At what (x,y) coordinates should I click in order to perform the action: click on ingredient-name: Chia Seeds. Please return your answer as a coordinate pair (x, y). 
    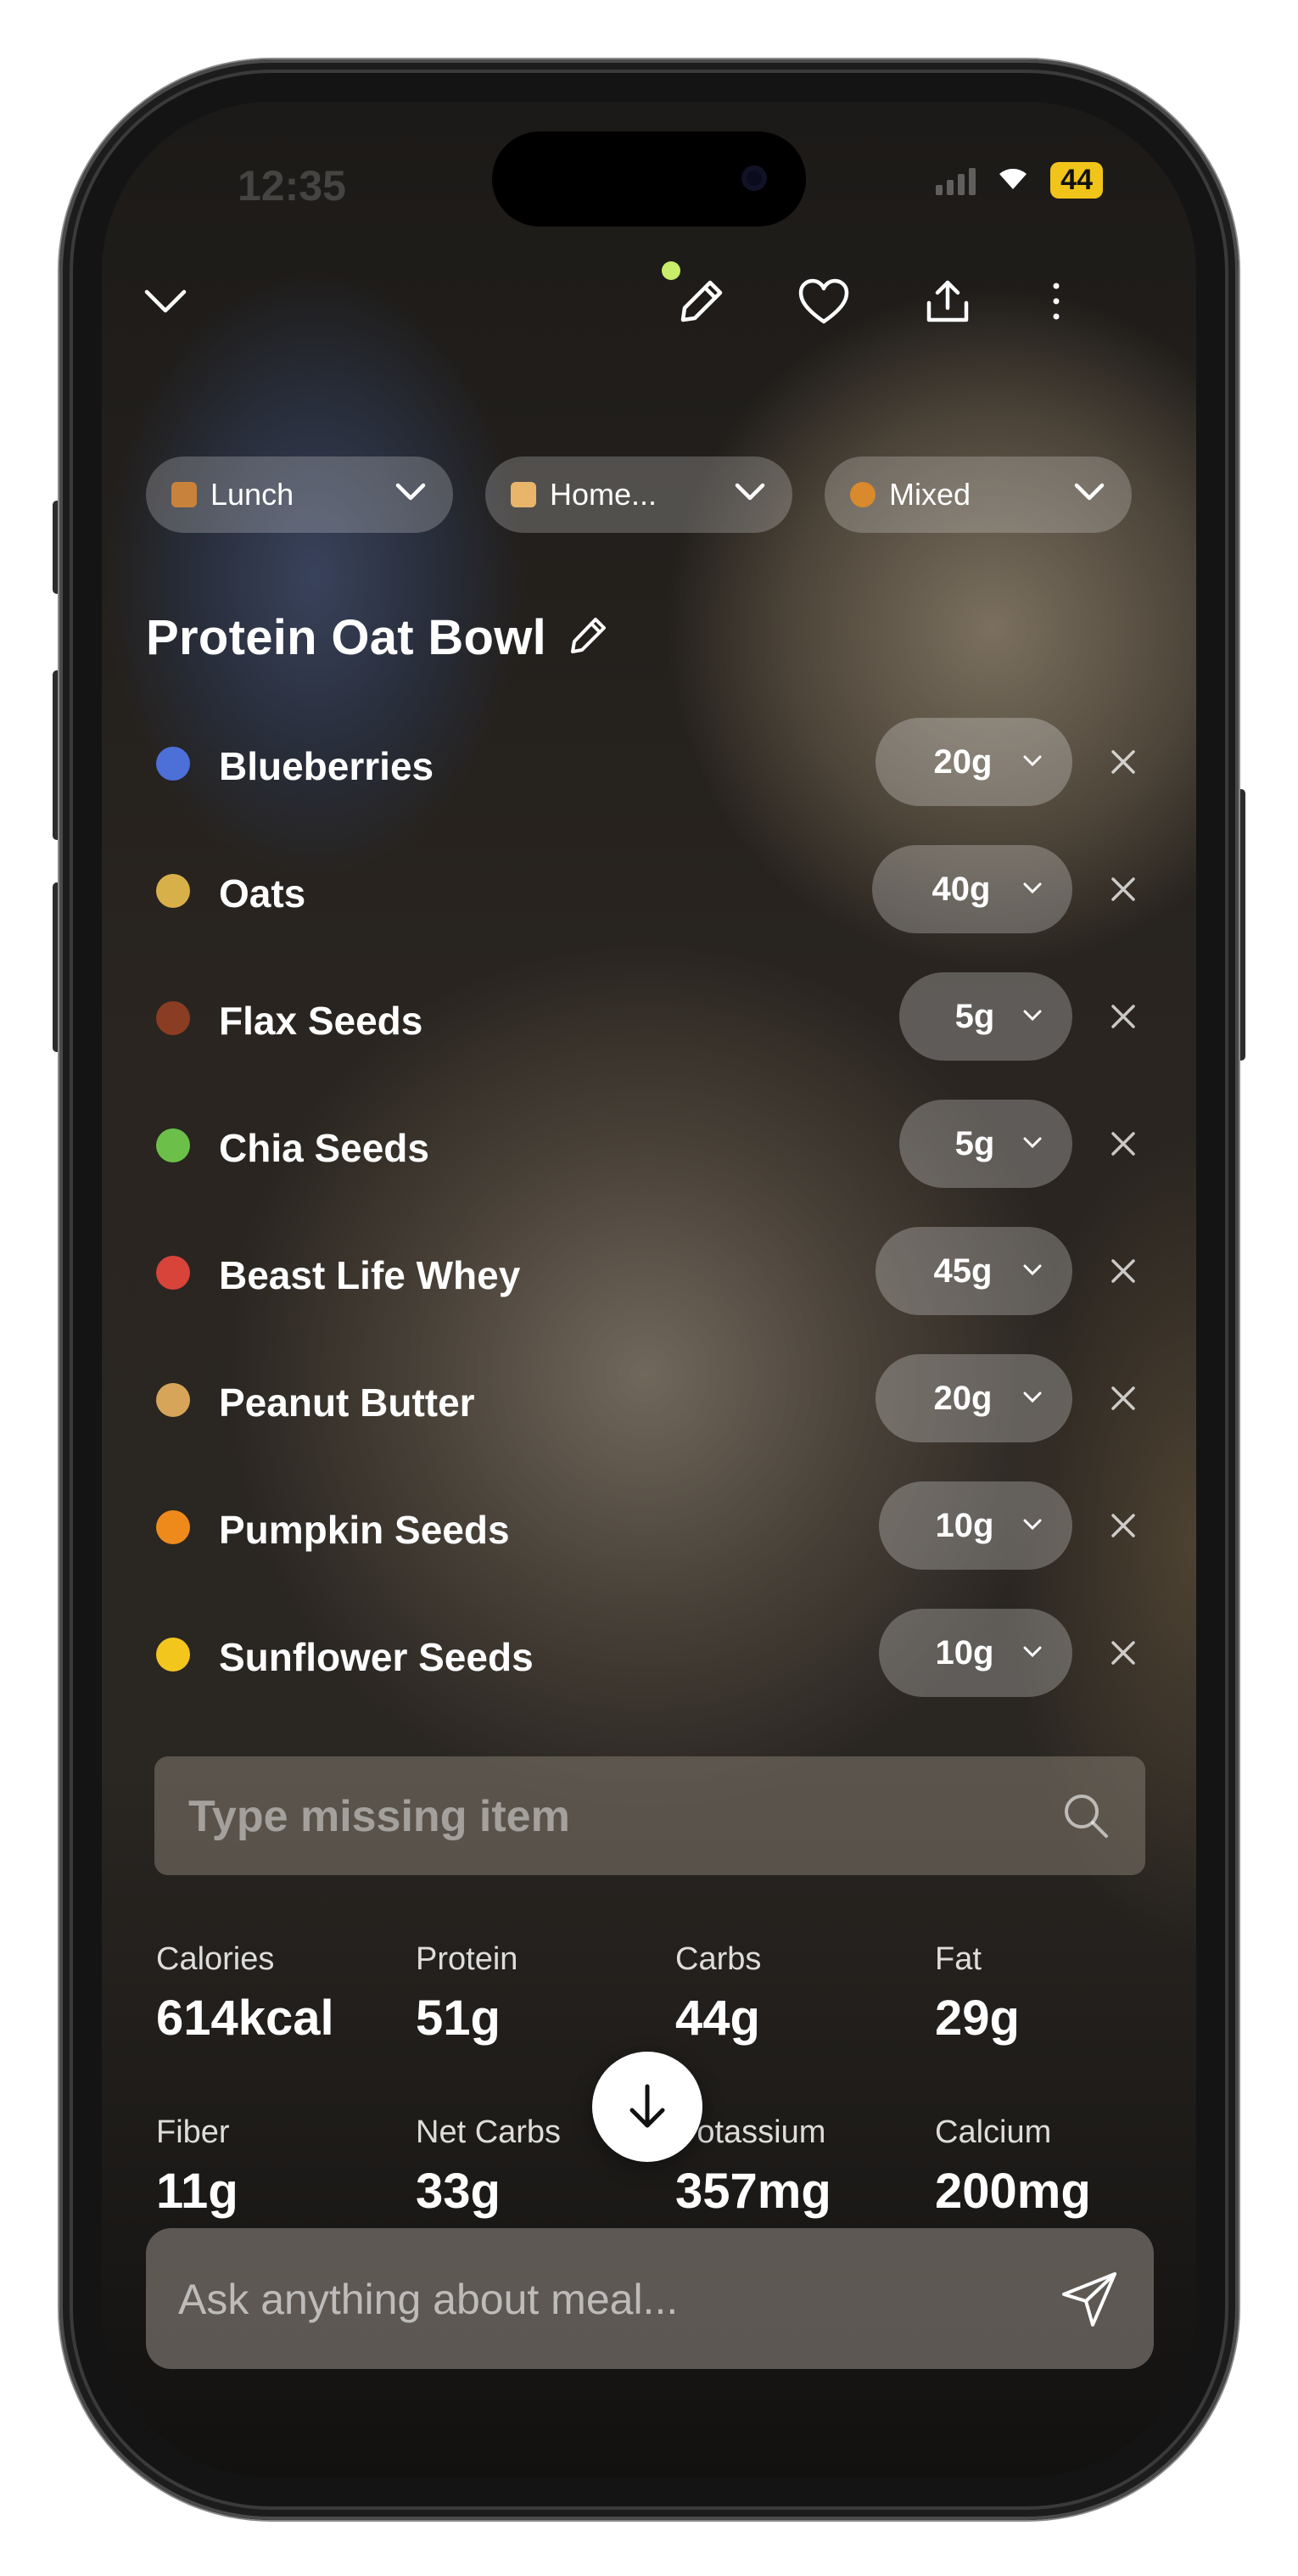
    Looking at the image, I should click on (324, 1148).